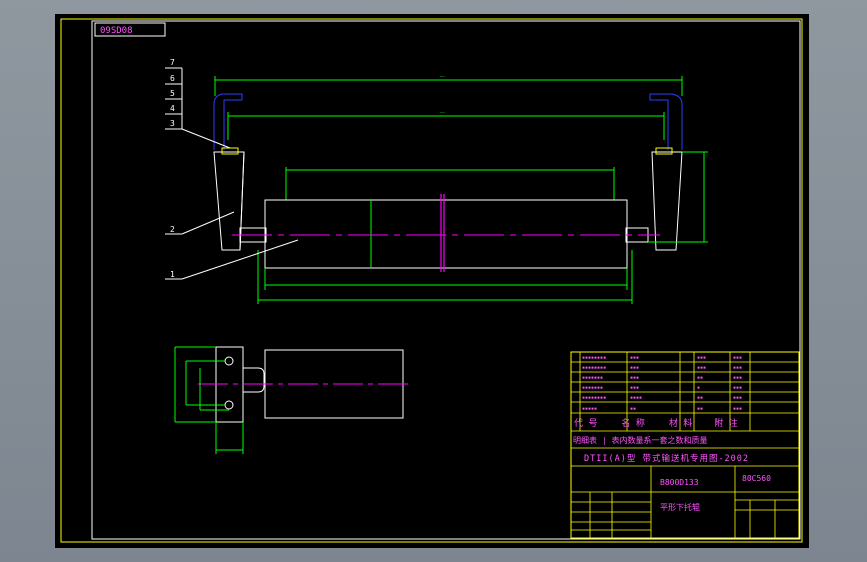  I want to click on code-right: 80C560, so click(756, 478).